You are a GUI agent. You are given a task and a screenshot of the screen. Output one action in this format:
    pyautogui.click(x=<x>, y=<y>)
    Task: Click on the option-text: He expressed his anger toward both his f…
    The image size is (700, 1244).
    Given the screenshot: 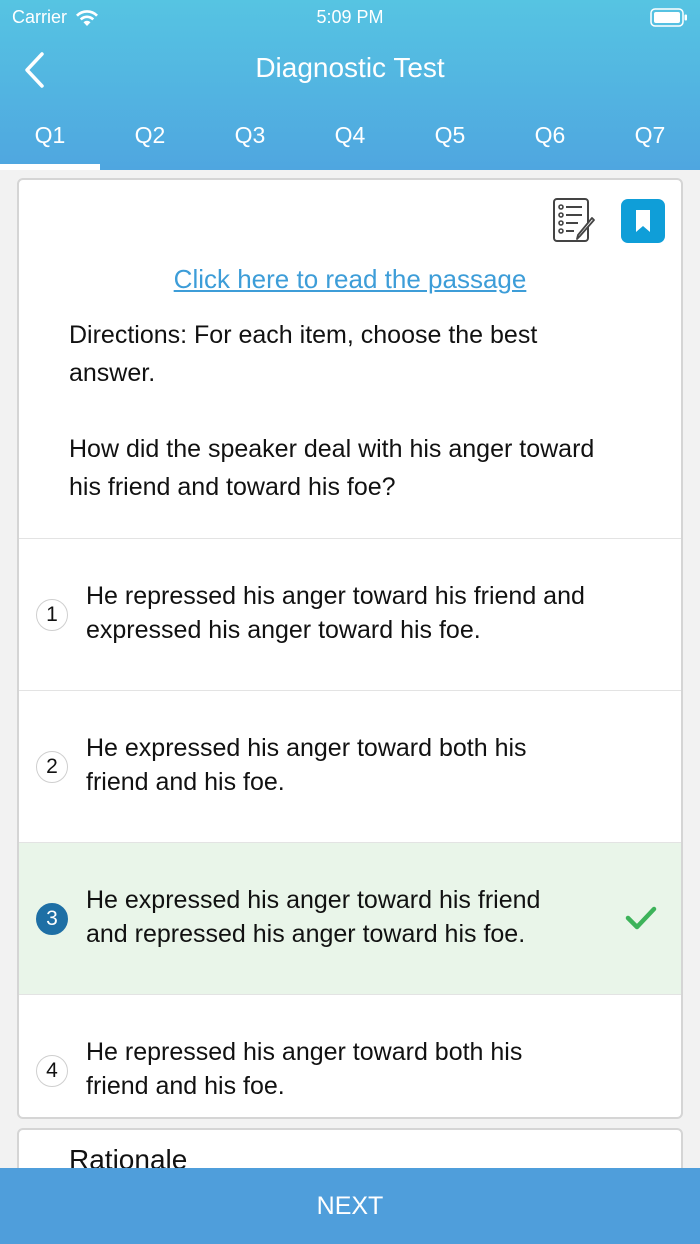 What is the action you would take?
    pyautogui.click(x=306, y=765)
    